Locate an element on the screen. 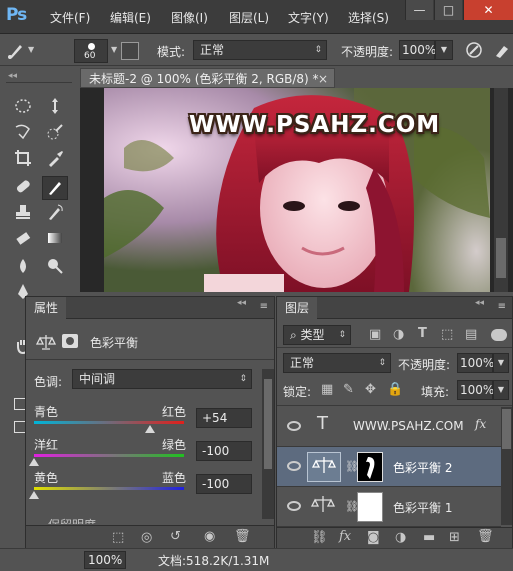  brush-picker-dropdown-icon: ▼ is located at coordinates (114, 49).